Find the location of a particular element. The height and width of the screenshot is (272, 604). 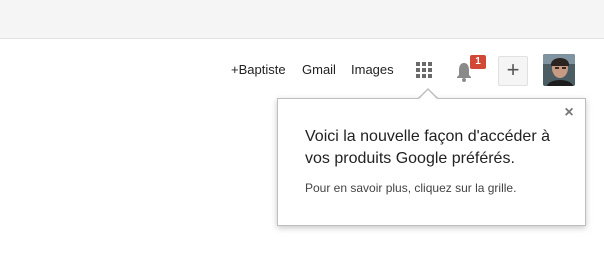

avatar is located at coordinates (559, 70).